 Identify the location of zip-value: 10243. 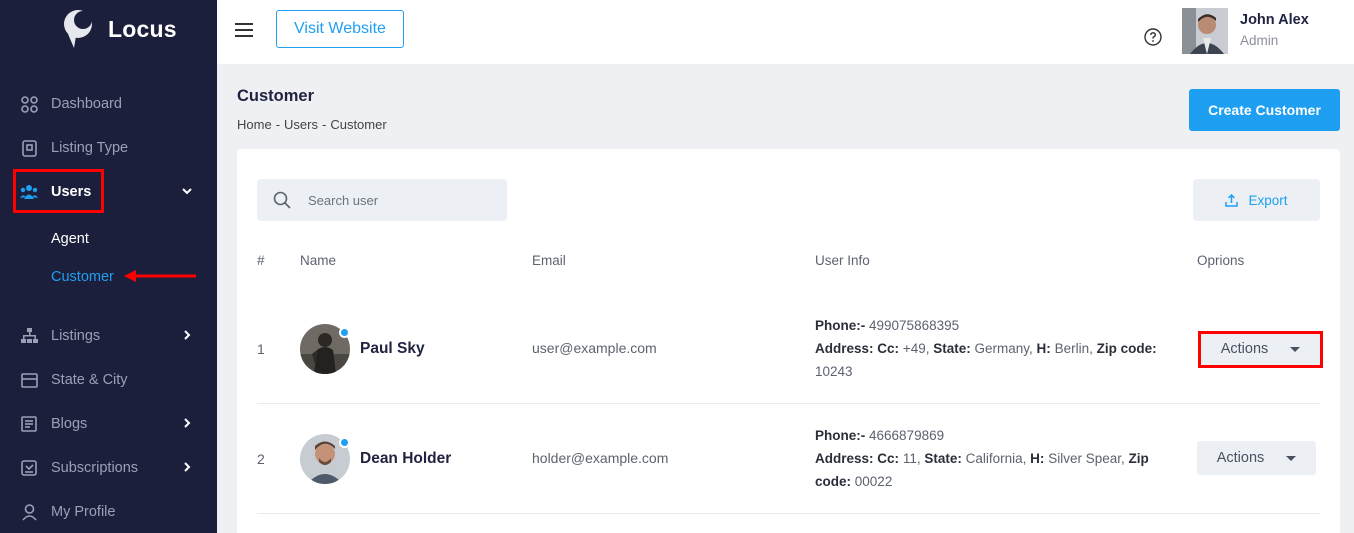
(834, 371).